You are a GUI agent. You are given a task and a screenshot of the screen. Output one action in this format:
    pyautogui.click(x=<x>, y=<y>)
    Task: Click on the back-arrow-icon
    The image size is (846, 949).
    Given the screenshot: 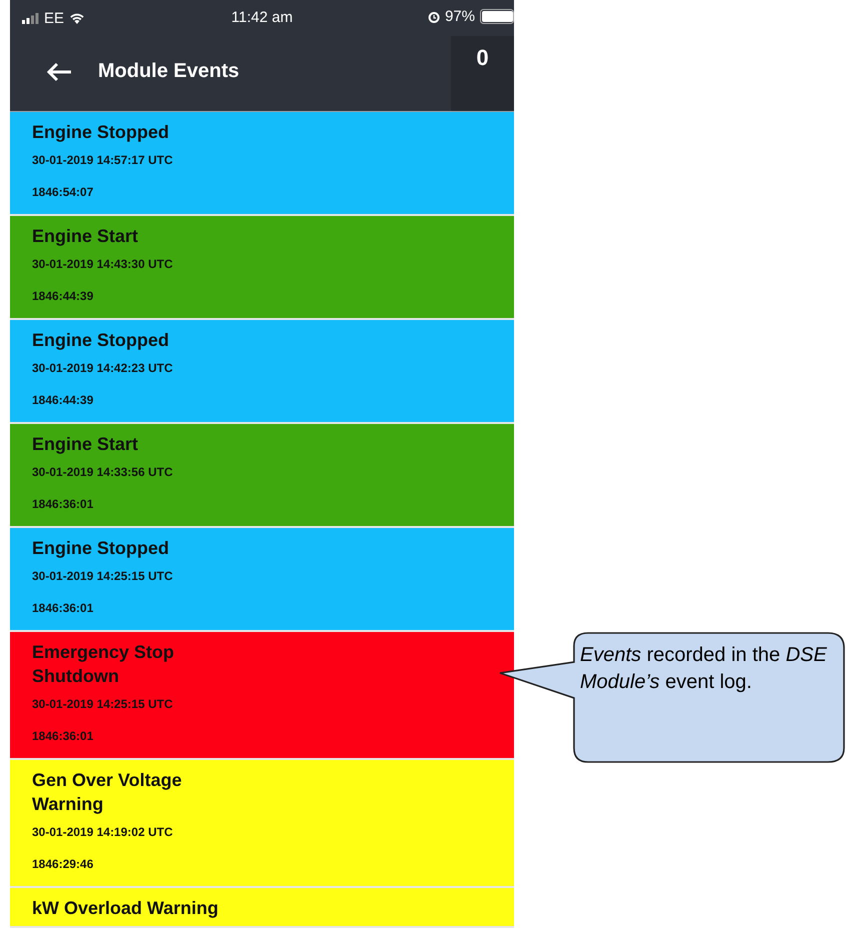 What is the action you would take?
    pyautogui.click(x=59, y=72)
    